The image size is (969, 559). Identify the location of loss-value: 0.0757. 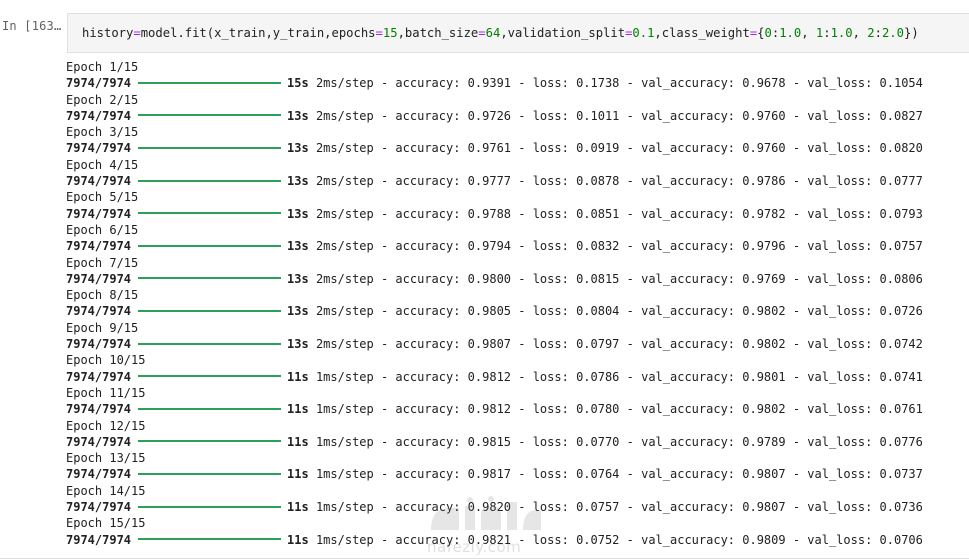
(598, 507).